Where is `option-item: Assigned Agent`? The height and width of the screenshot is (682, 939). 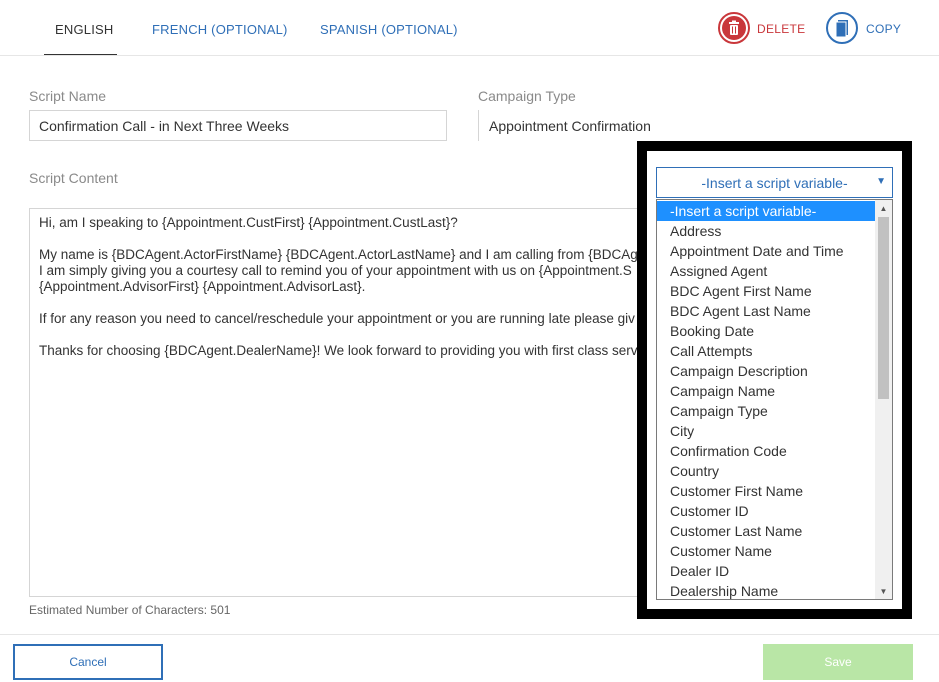 option-item: Assigned Agent is located at coordinates (766, 271).